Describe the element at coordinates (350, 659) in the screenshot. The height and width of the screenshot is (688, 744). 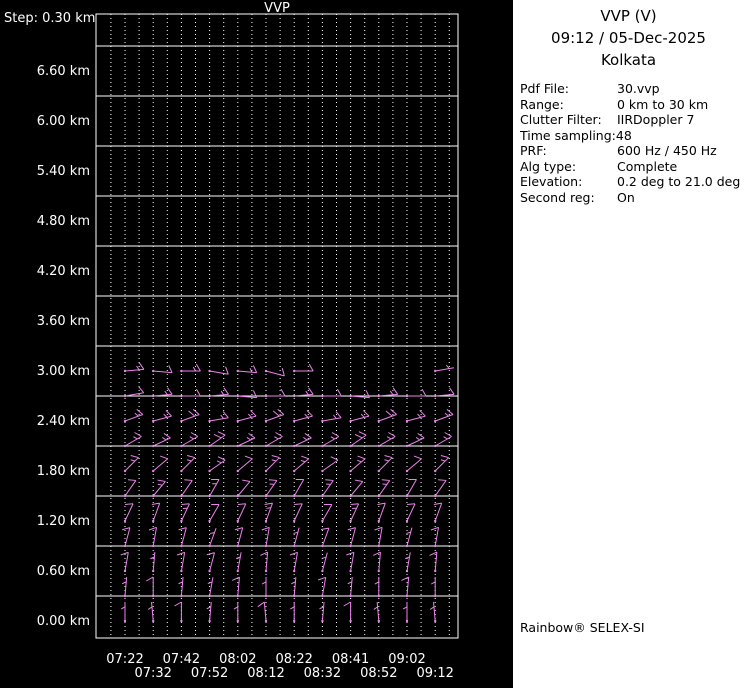
I see `x-tick-label: 08:41` at that location.